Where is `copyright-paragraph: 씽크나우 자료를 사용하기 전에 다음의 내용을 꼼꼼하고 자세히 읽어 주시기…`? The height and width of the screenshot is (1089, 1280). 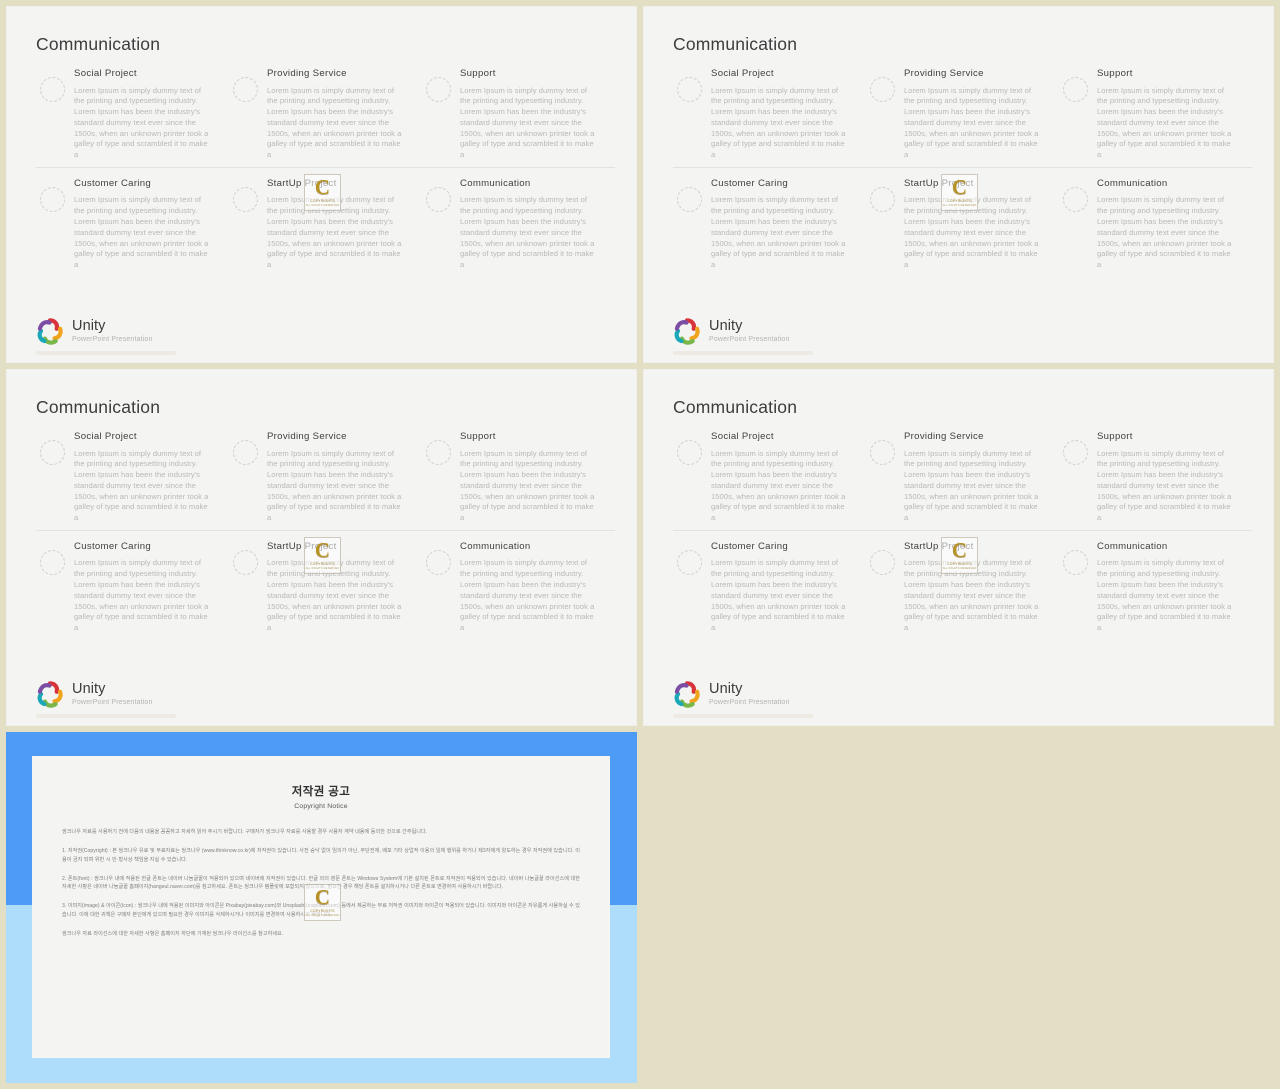 copyright-paragraph: 씽크나우 자료를 사용하기 전에 다음의 내용을 꼼꼼하고 자세히 읽어 주시기… is located at coordinates (245, 832).